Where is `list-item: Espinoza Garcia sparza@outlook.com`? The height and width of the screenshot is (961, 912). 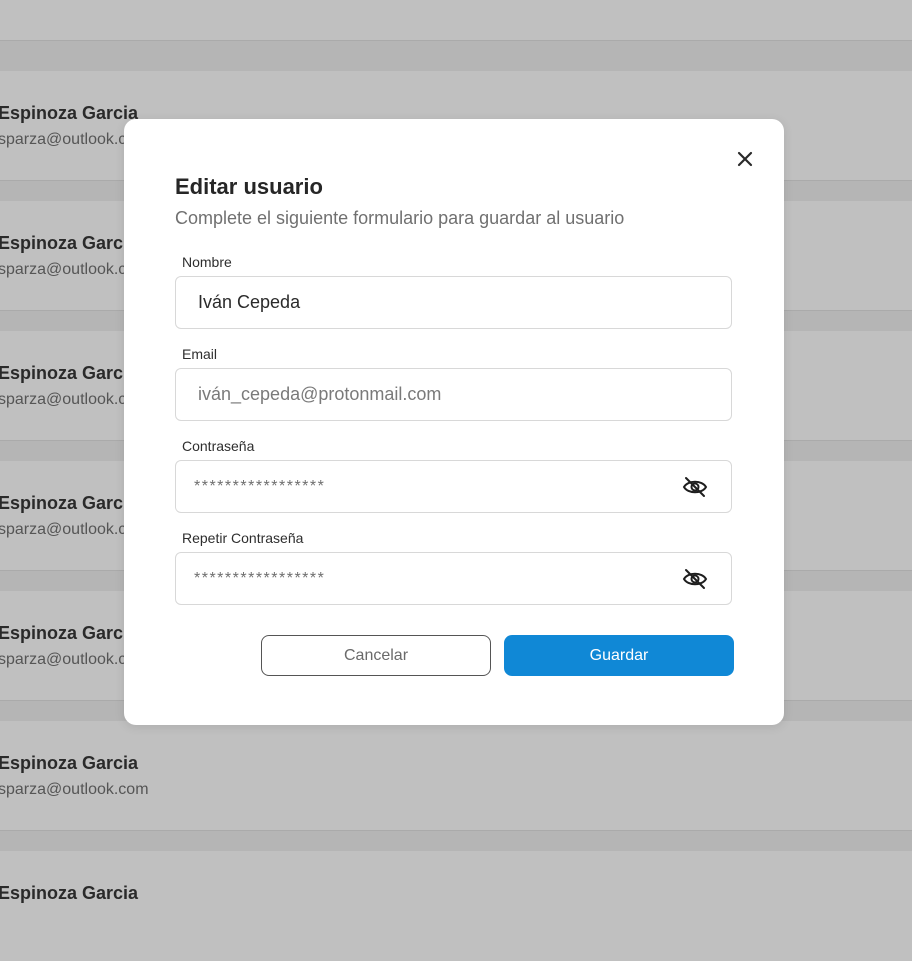 list-item: Espinoza Garcia sparza@outlook.com is located at coordinates (456, 776).